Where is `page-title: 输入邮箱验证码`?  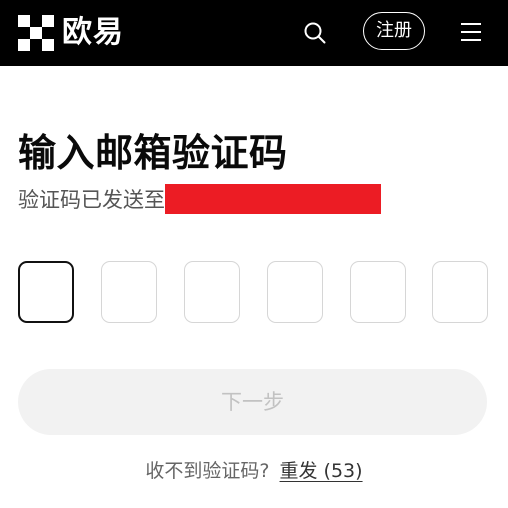
page-title: 输入邮箱验证码 is located at coordinates (153, 153).